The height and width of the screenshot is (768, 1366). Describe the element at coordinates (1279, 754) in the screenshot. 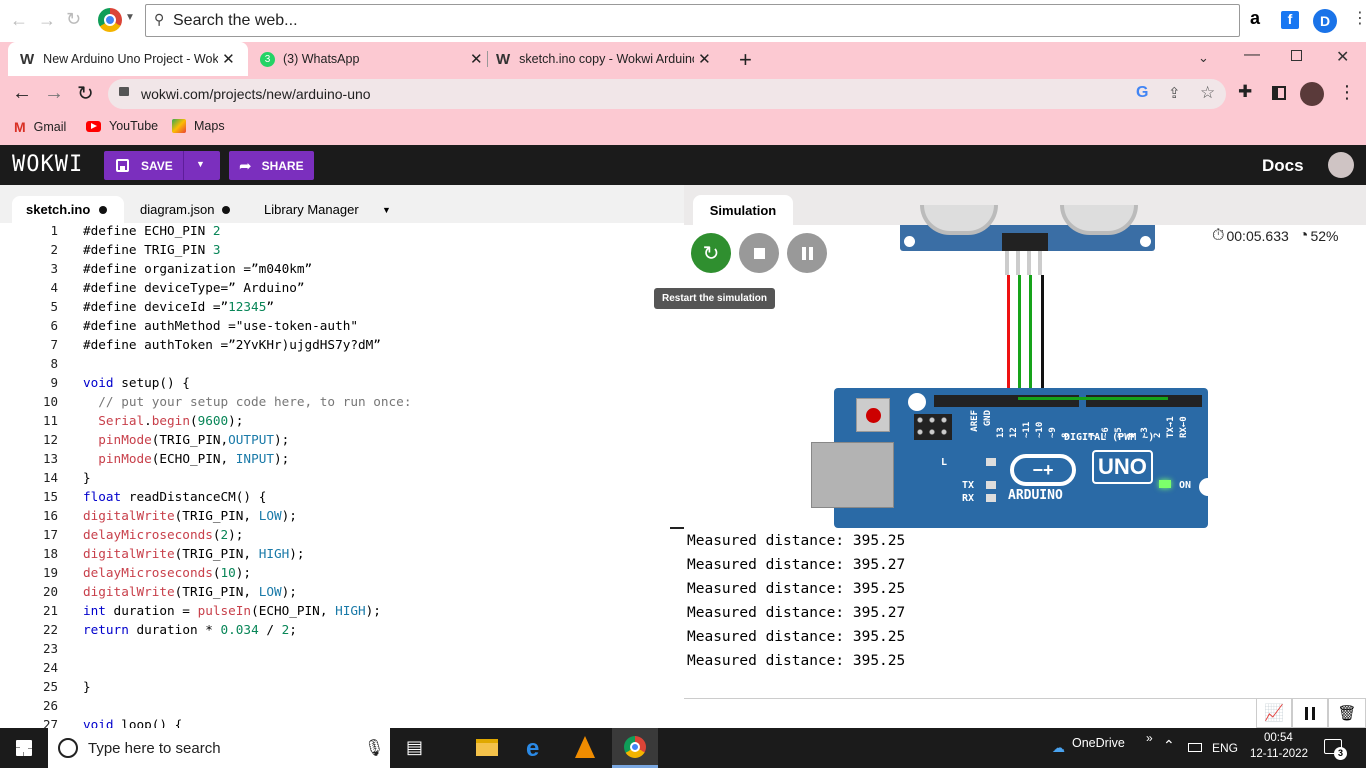

I see `clock-date: 12-11-2022` at that location.